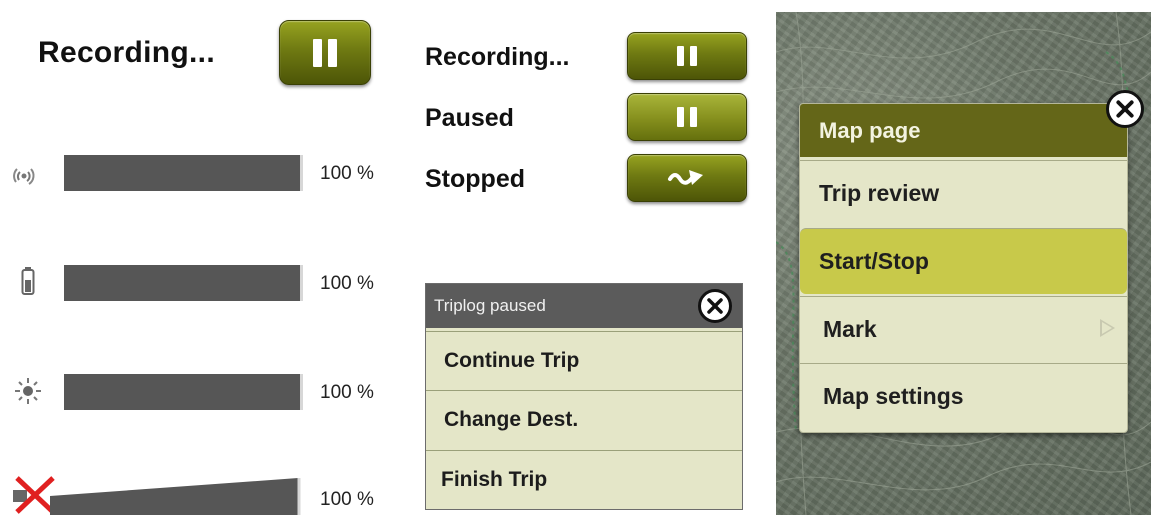 This screenshot has width=1151, height=520. I want to click on triplog-item-label: Change Dest., so click(511, 419).